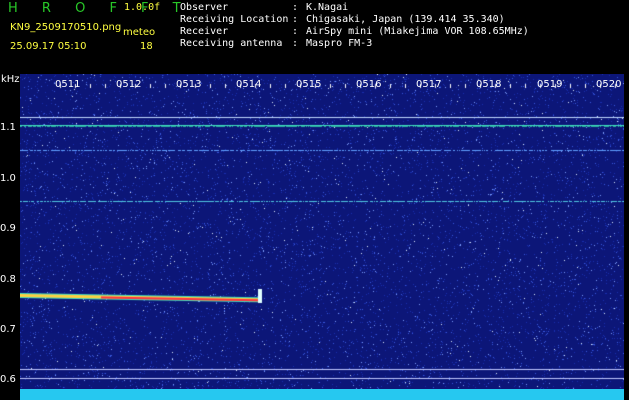 The image size is (629, 400). What do you see at coordinates (369, 84) in the screenshot?
I see `time-tick-label: 0516` at bounding box center [369, 84].